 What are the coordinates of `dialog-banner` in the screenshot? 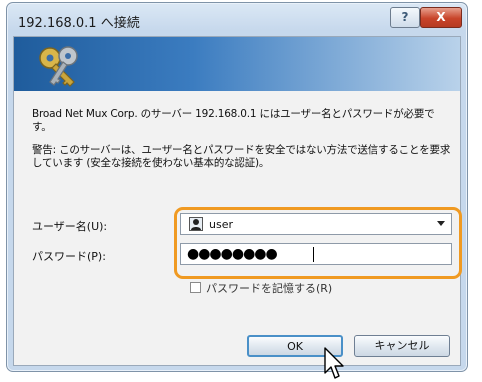 It's located at (237, 64).